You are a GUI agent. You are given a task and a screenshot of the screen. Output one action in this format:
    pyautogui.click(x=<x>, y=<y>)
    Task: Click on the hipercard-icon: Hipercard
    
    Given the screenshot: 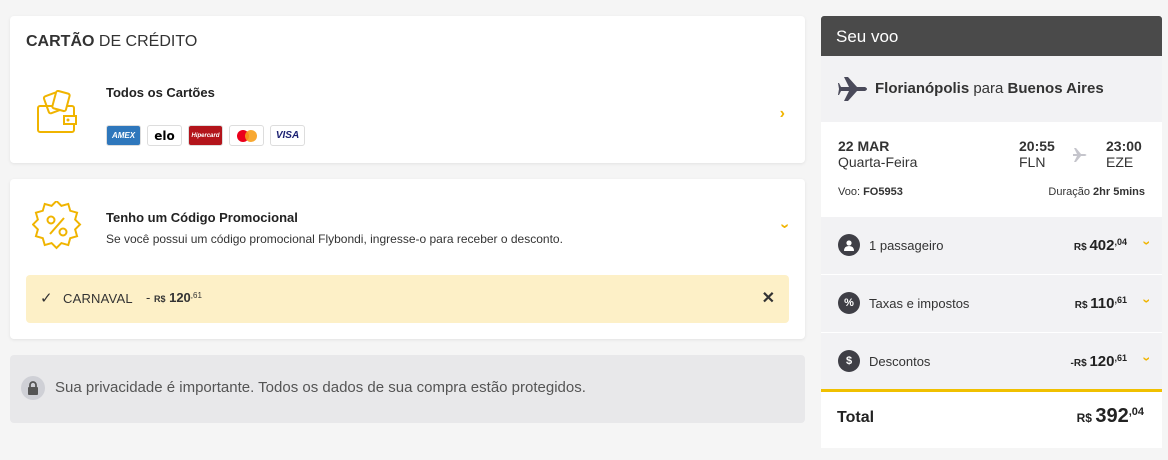 What is the action you would take?
    pyautogui.click(x=205, y=135)
    